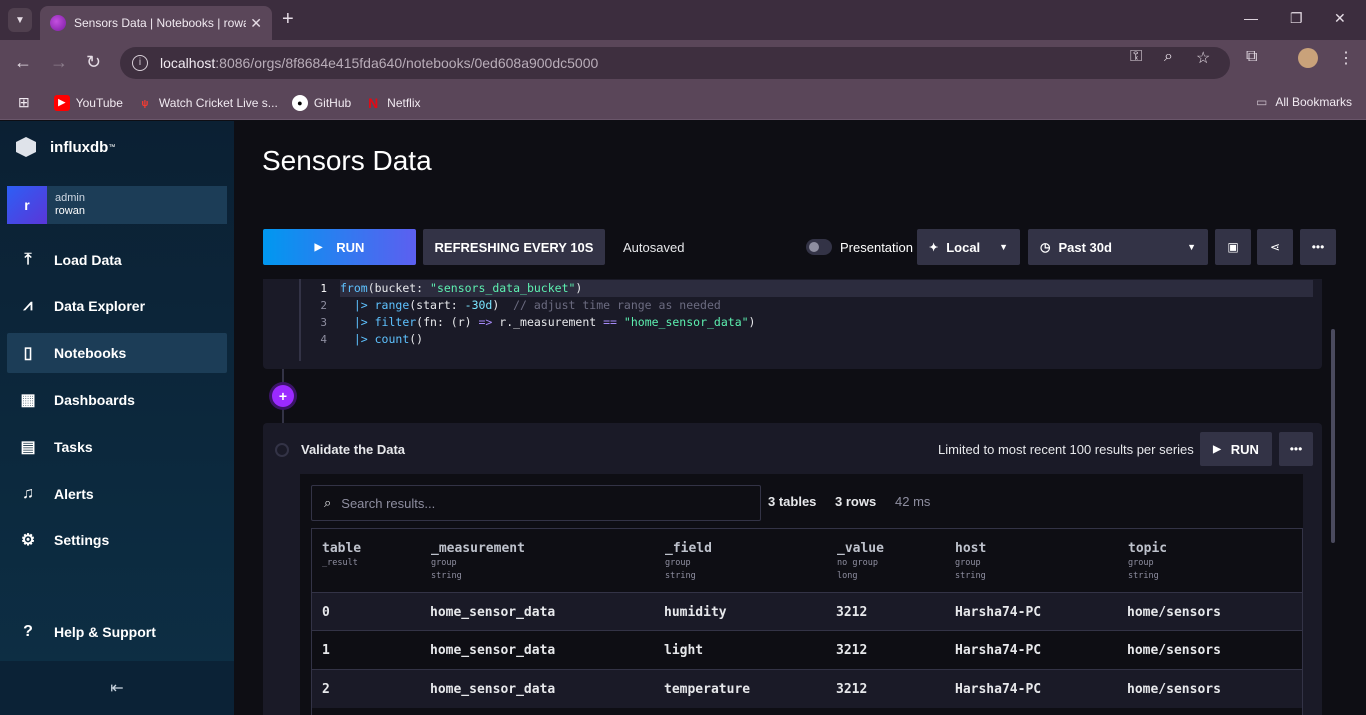 This screenshot has width=1366, height=715. What do you see at coordinates (93, 62) in the screenshot?
I see `reload-icon: ↻` at bounding box center [93, 62].